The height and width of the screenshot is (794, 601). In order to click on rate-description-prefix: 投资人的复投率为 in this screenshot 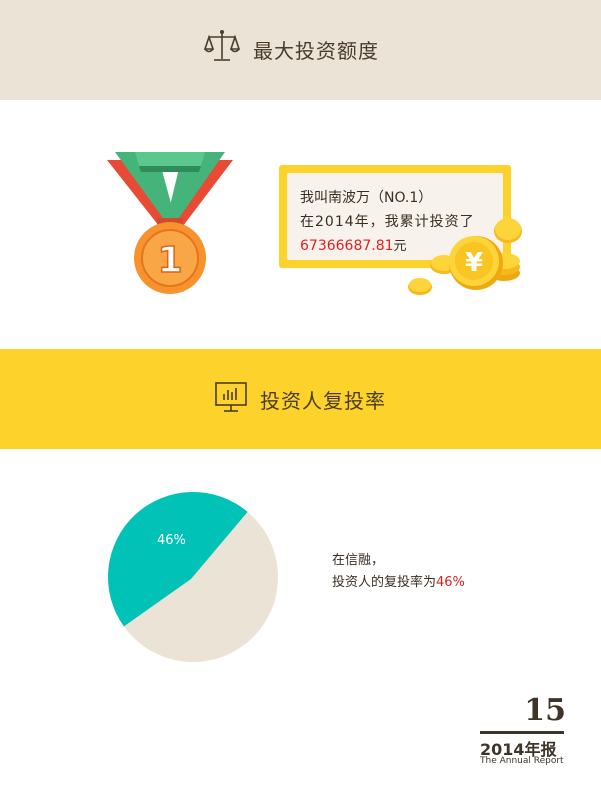, I will do `click(384, 582)`.